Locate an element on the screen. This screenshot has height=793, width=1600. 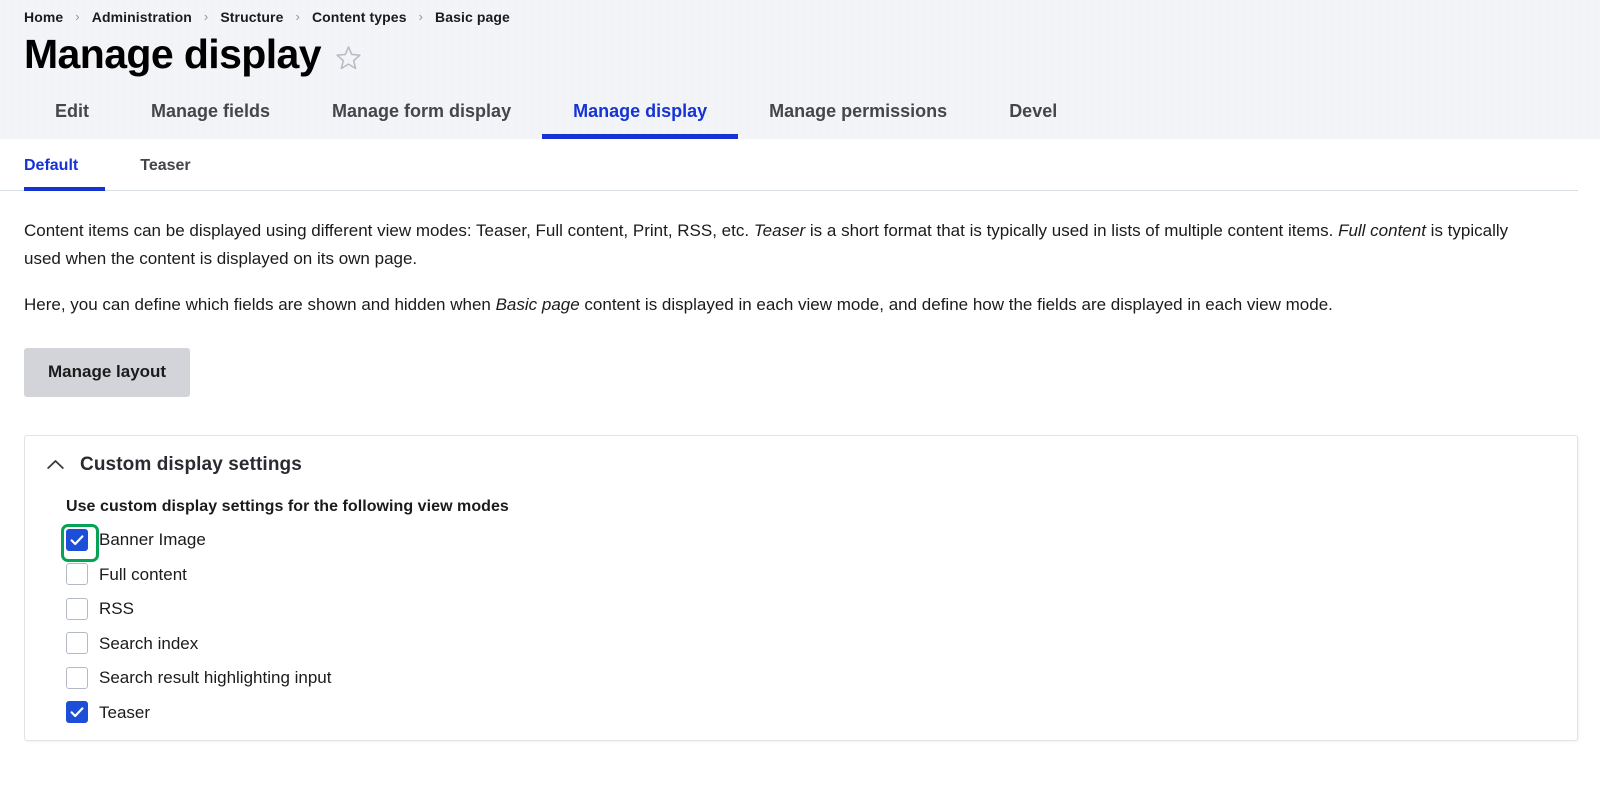
breadcrumb-item-basic-page: Basic page is located at coordinates (472, 17).